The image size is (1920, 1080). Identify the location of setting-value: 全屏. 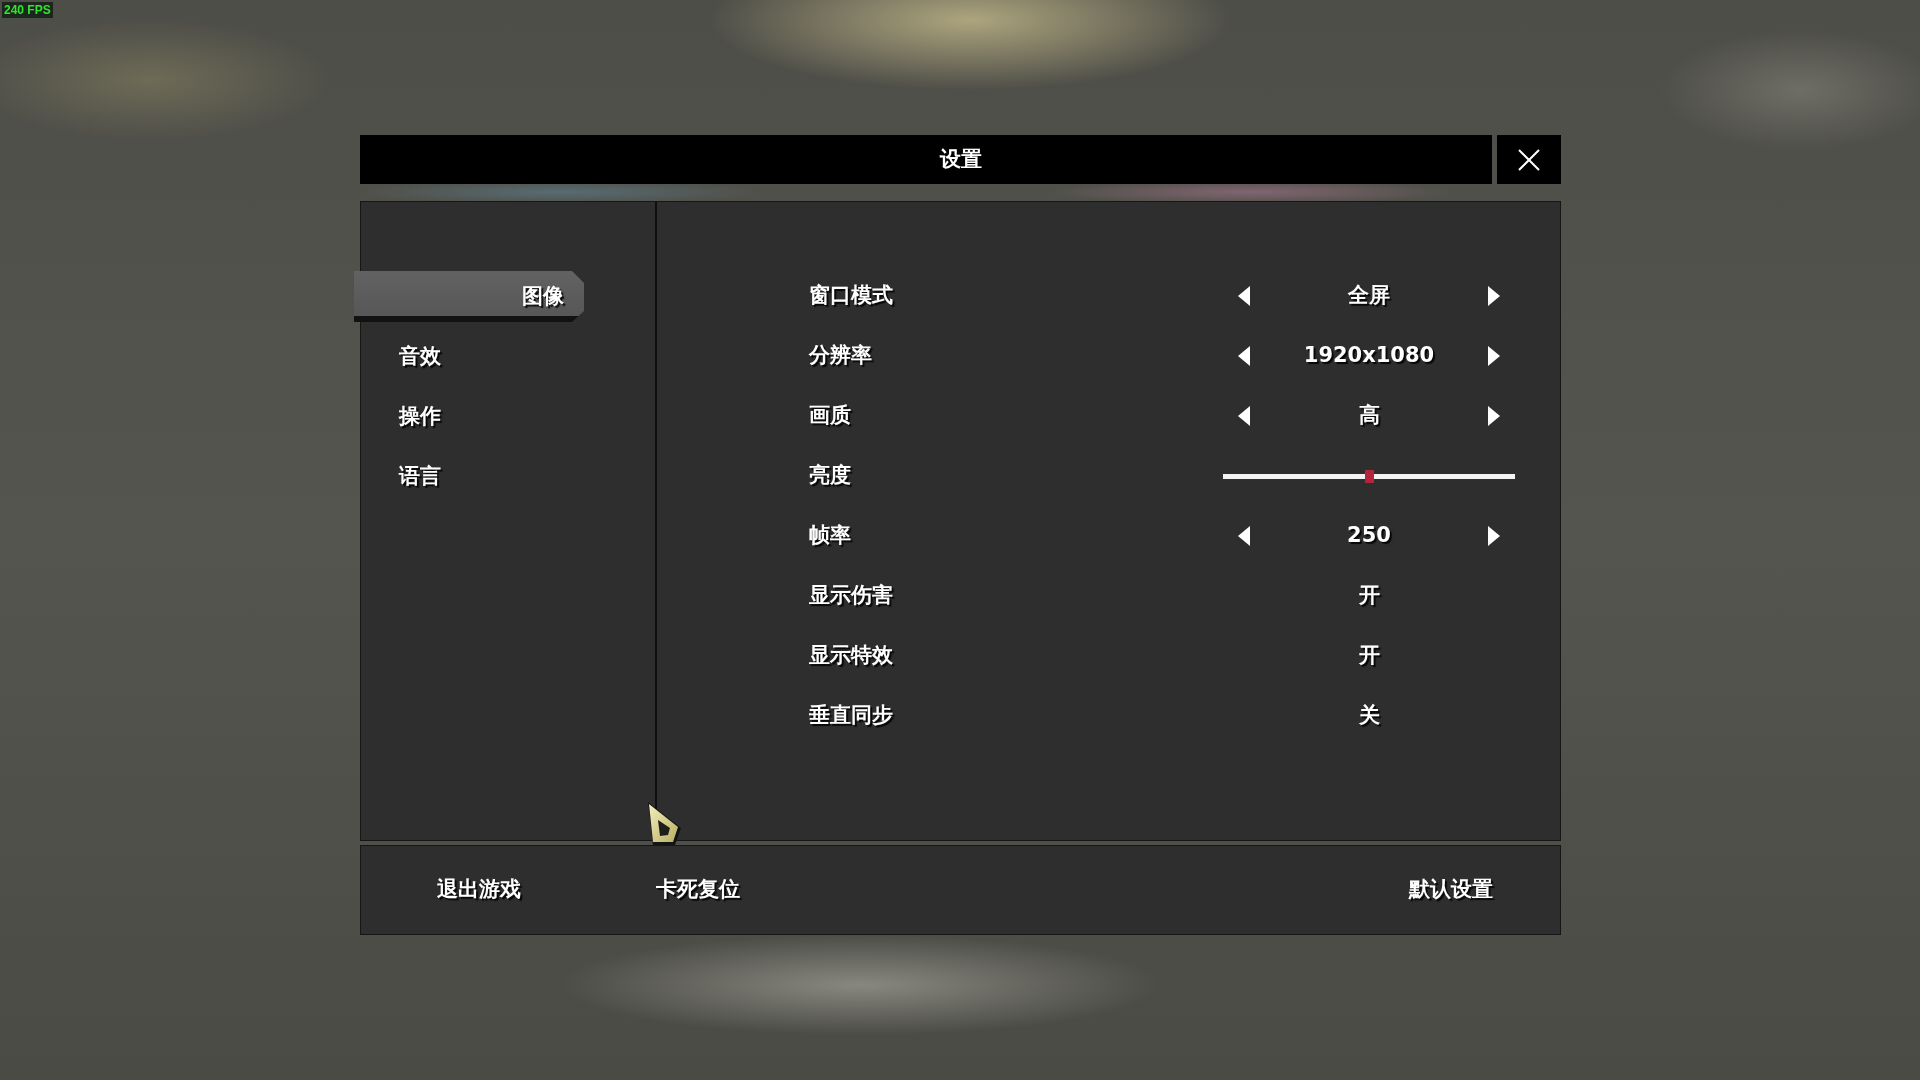
(1369, 296).